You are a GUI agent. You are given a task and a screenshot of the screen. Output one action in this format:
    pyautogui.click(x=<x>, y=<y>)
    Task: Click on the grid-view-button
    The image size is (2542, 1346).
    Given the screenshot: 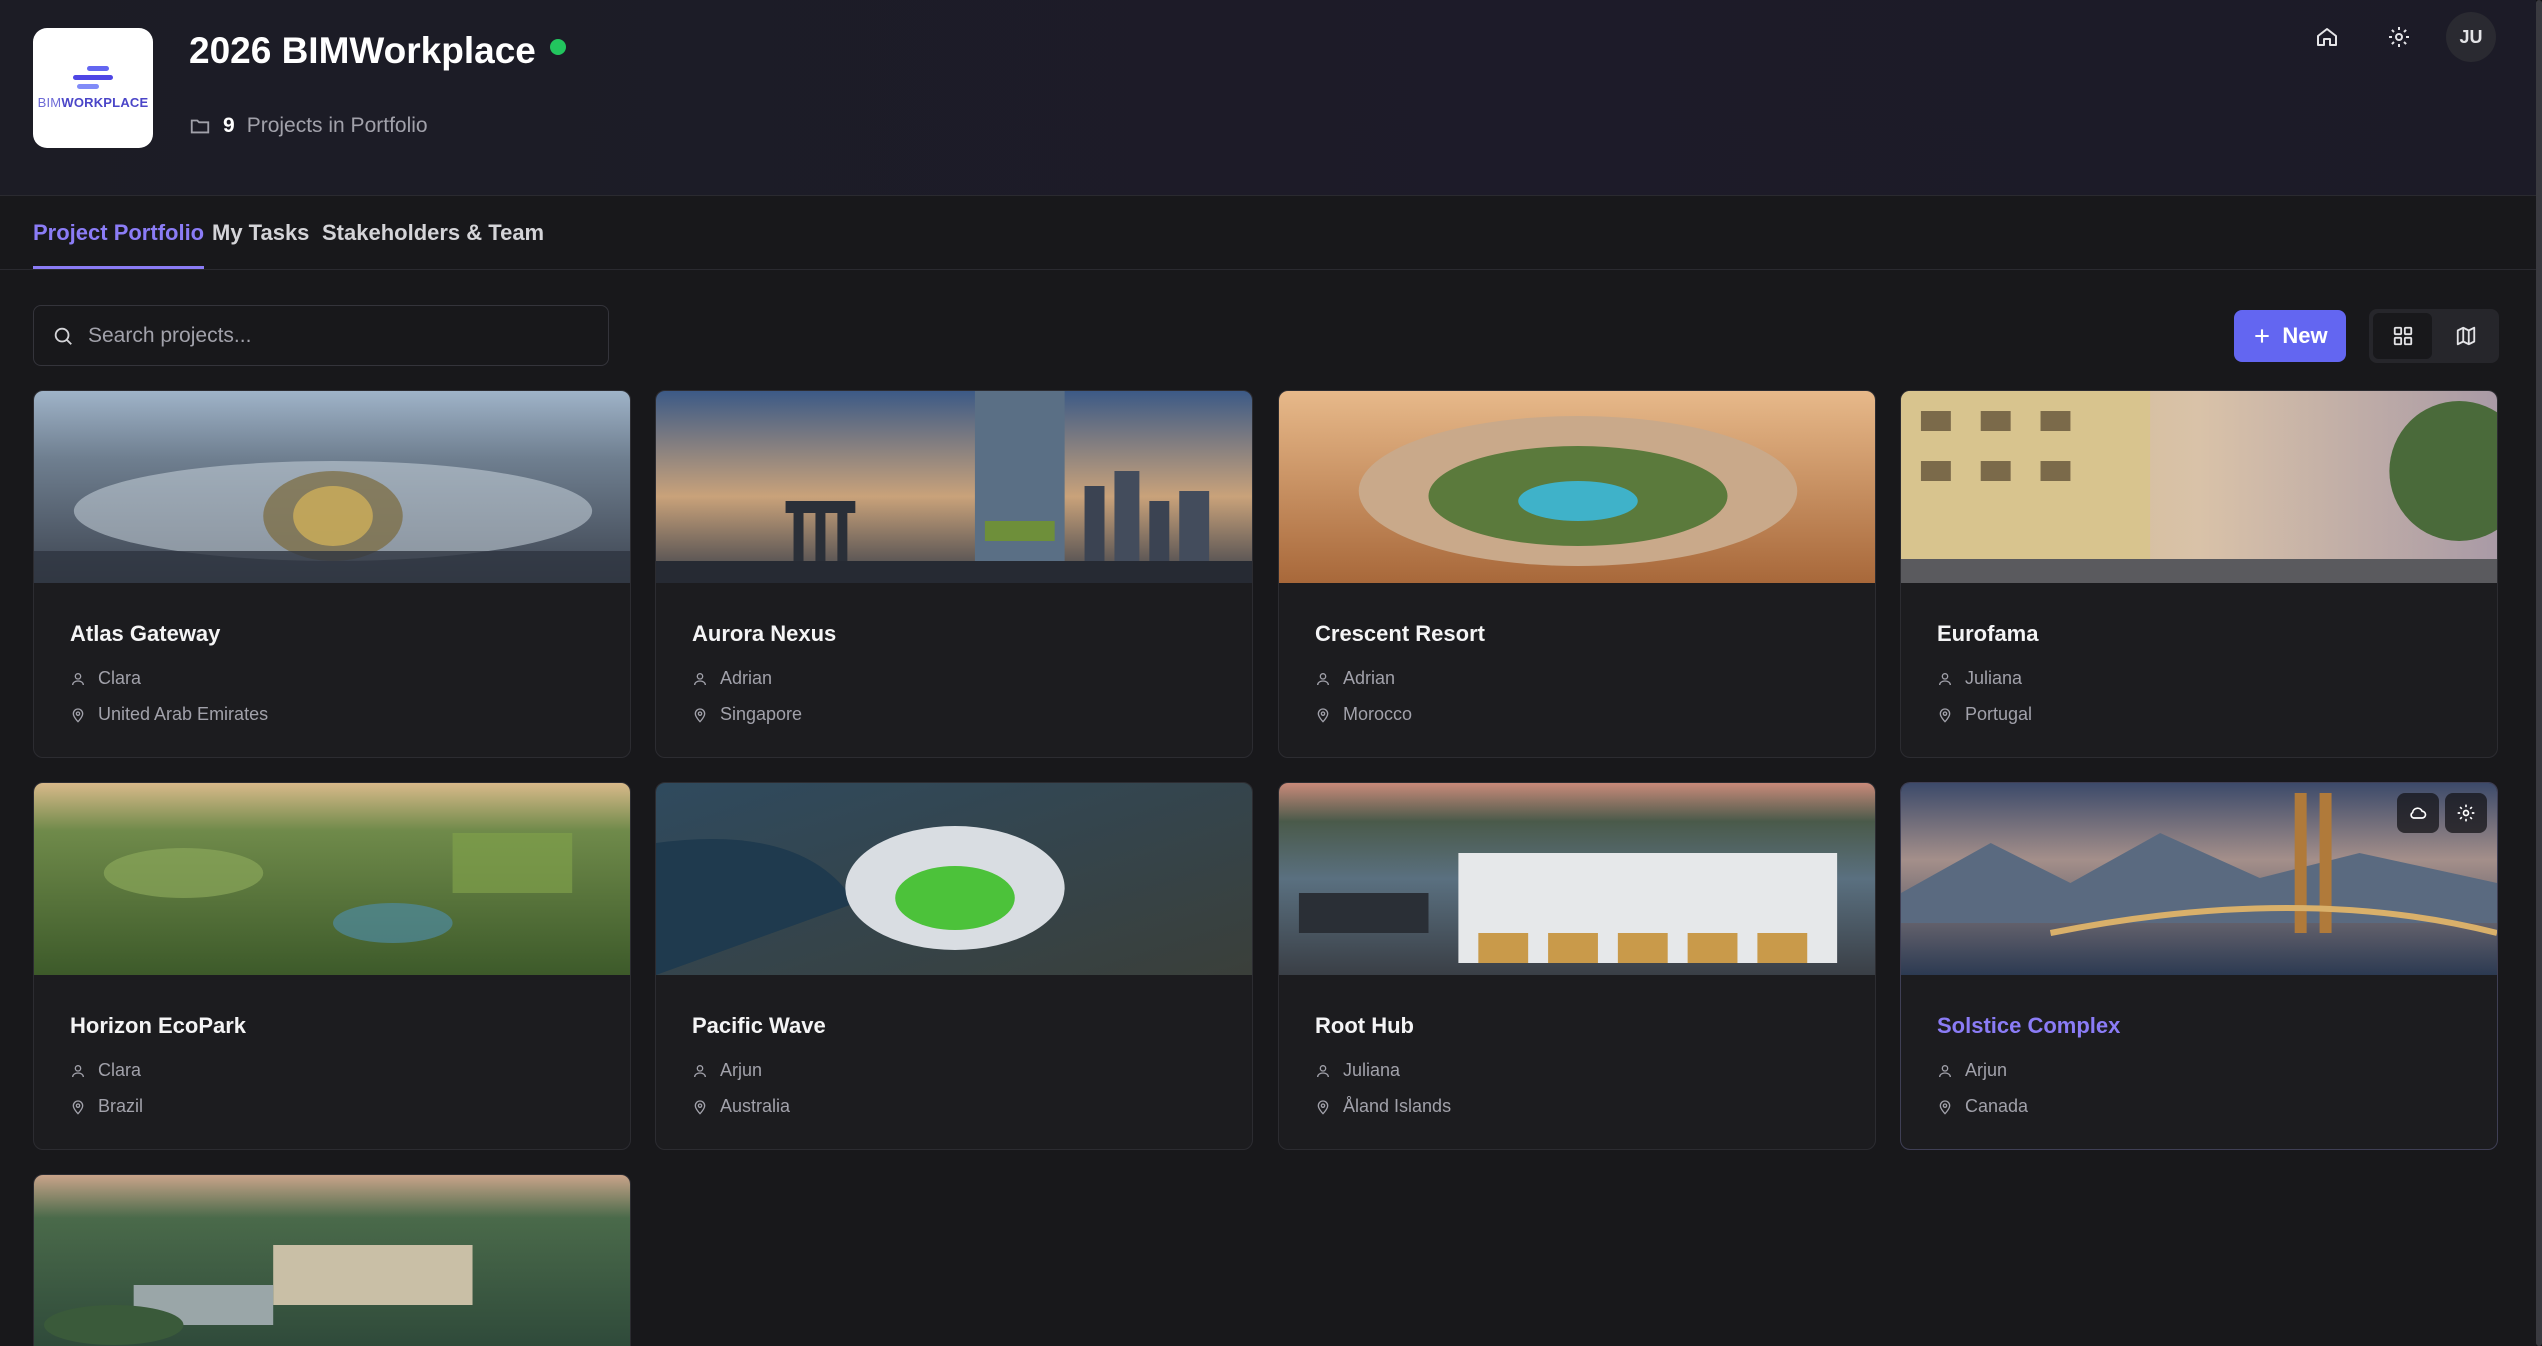 What is the action you would take?
    pyautogui.click(x=2402, y=336)
    